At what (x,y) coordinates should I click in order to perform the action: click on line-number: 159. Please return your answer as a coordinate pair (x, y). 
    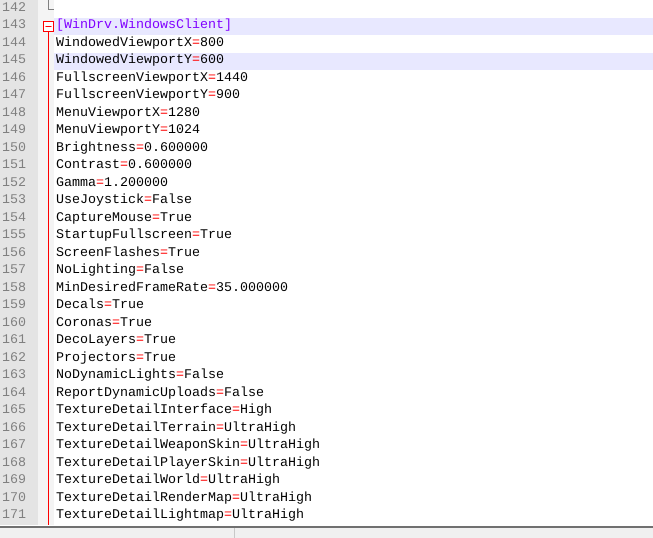
    Looking at the image, I should click on (13, 306).